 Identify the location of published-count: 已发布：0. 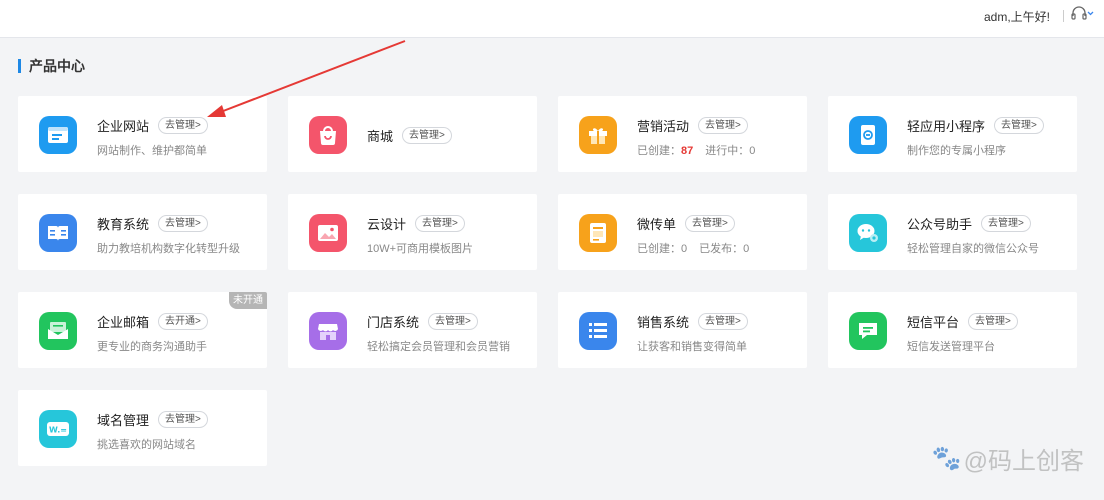
(724, 249).